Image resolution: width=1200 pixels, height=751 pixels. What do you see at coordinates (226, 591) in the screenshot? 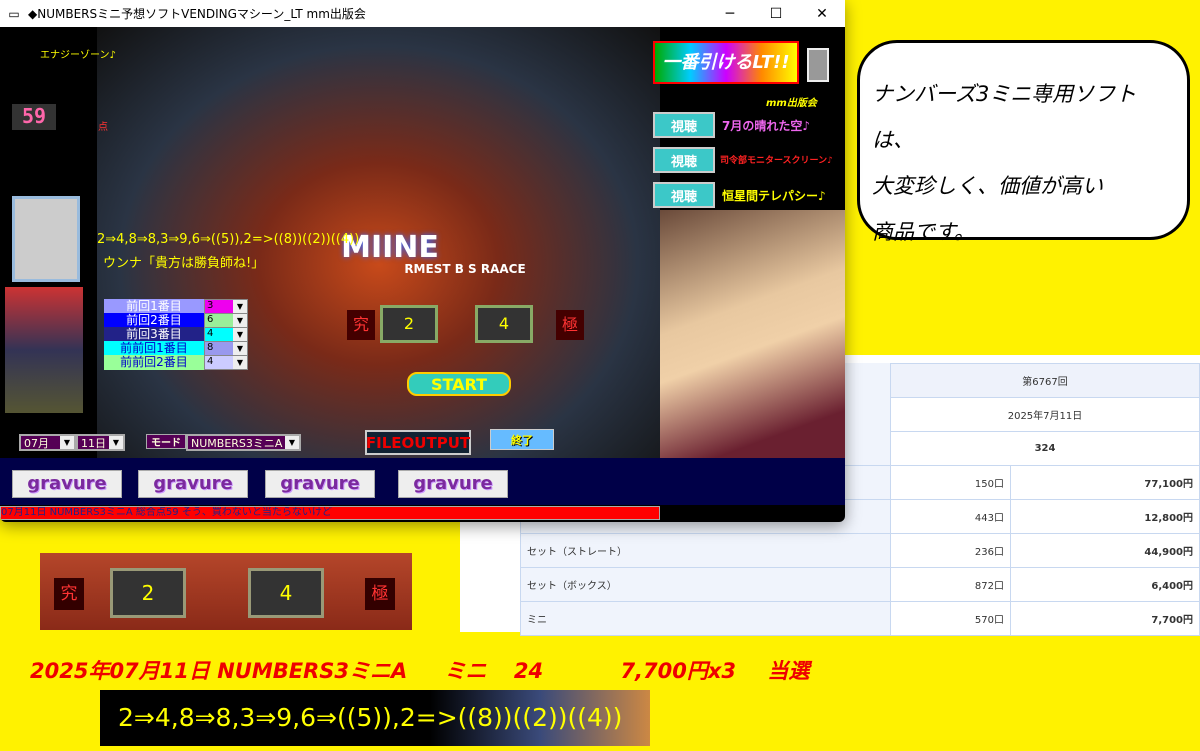
I see `reel-crop-image: 究 2 4 極` at bounding box center [226, 591].